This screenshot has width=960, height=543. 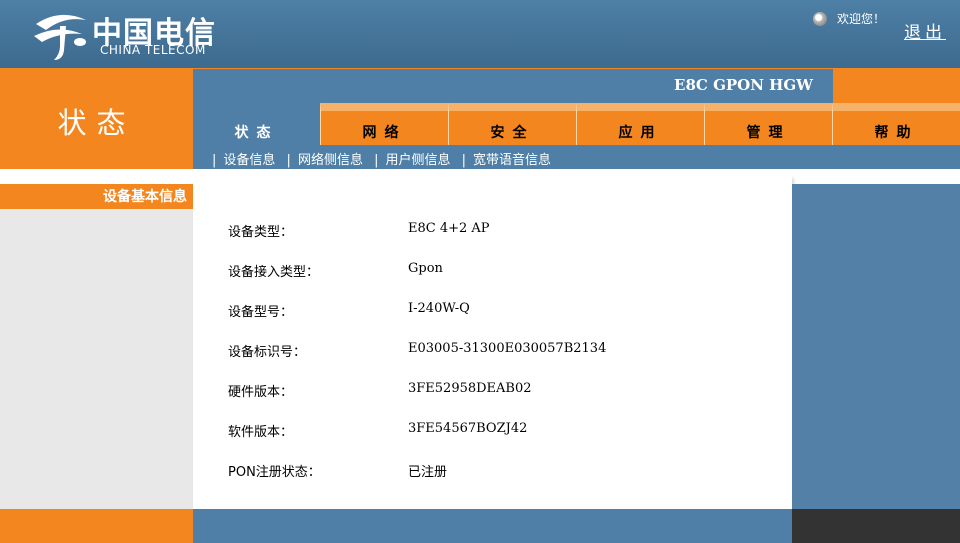 What do you see at coordinates (384, 124) in the screenshot?
I see `tab-network: 网络` at bounding box center [384, 124].